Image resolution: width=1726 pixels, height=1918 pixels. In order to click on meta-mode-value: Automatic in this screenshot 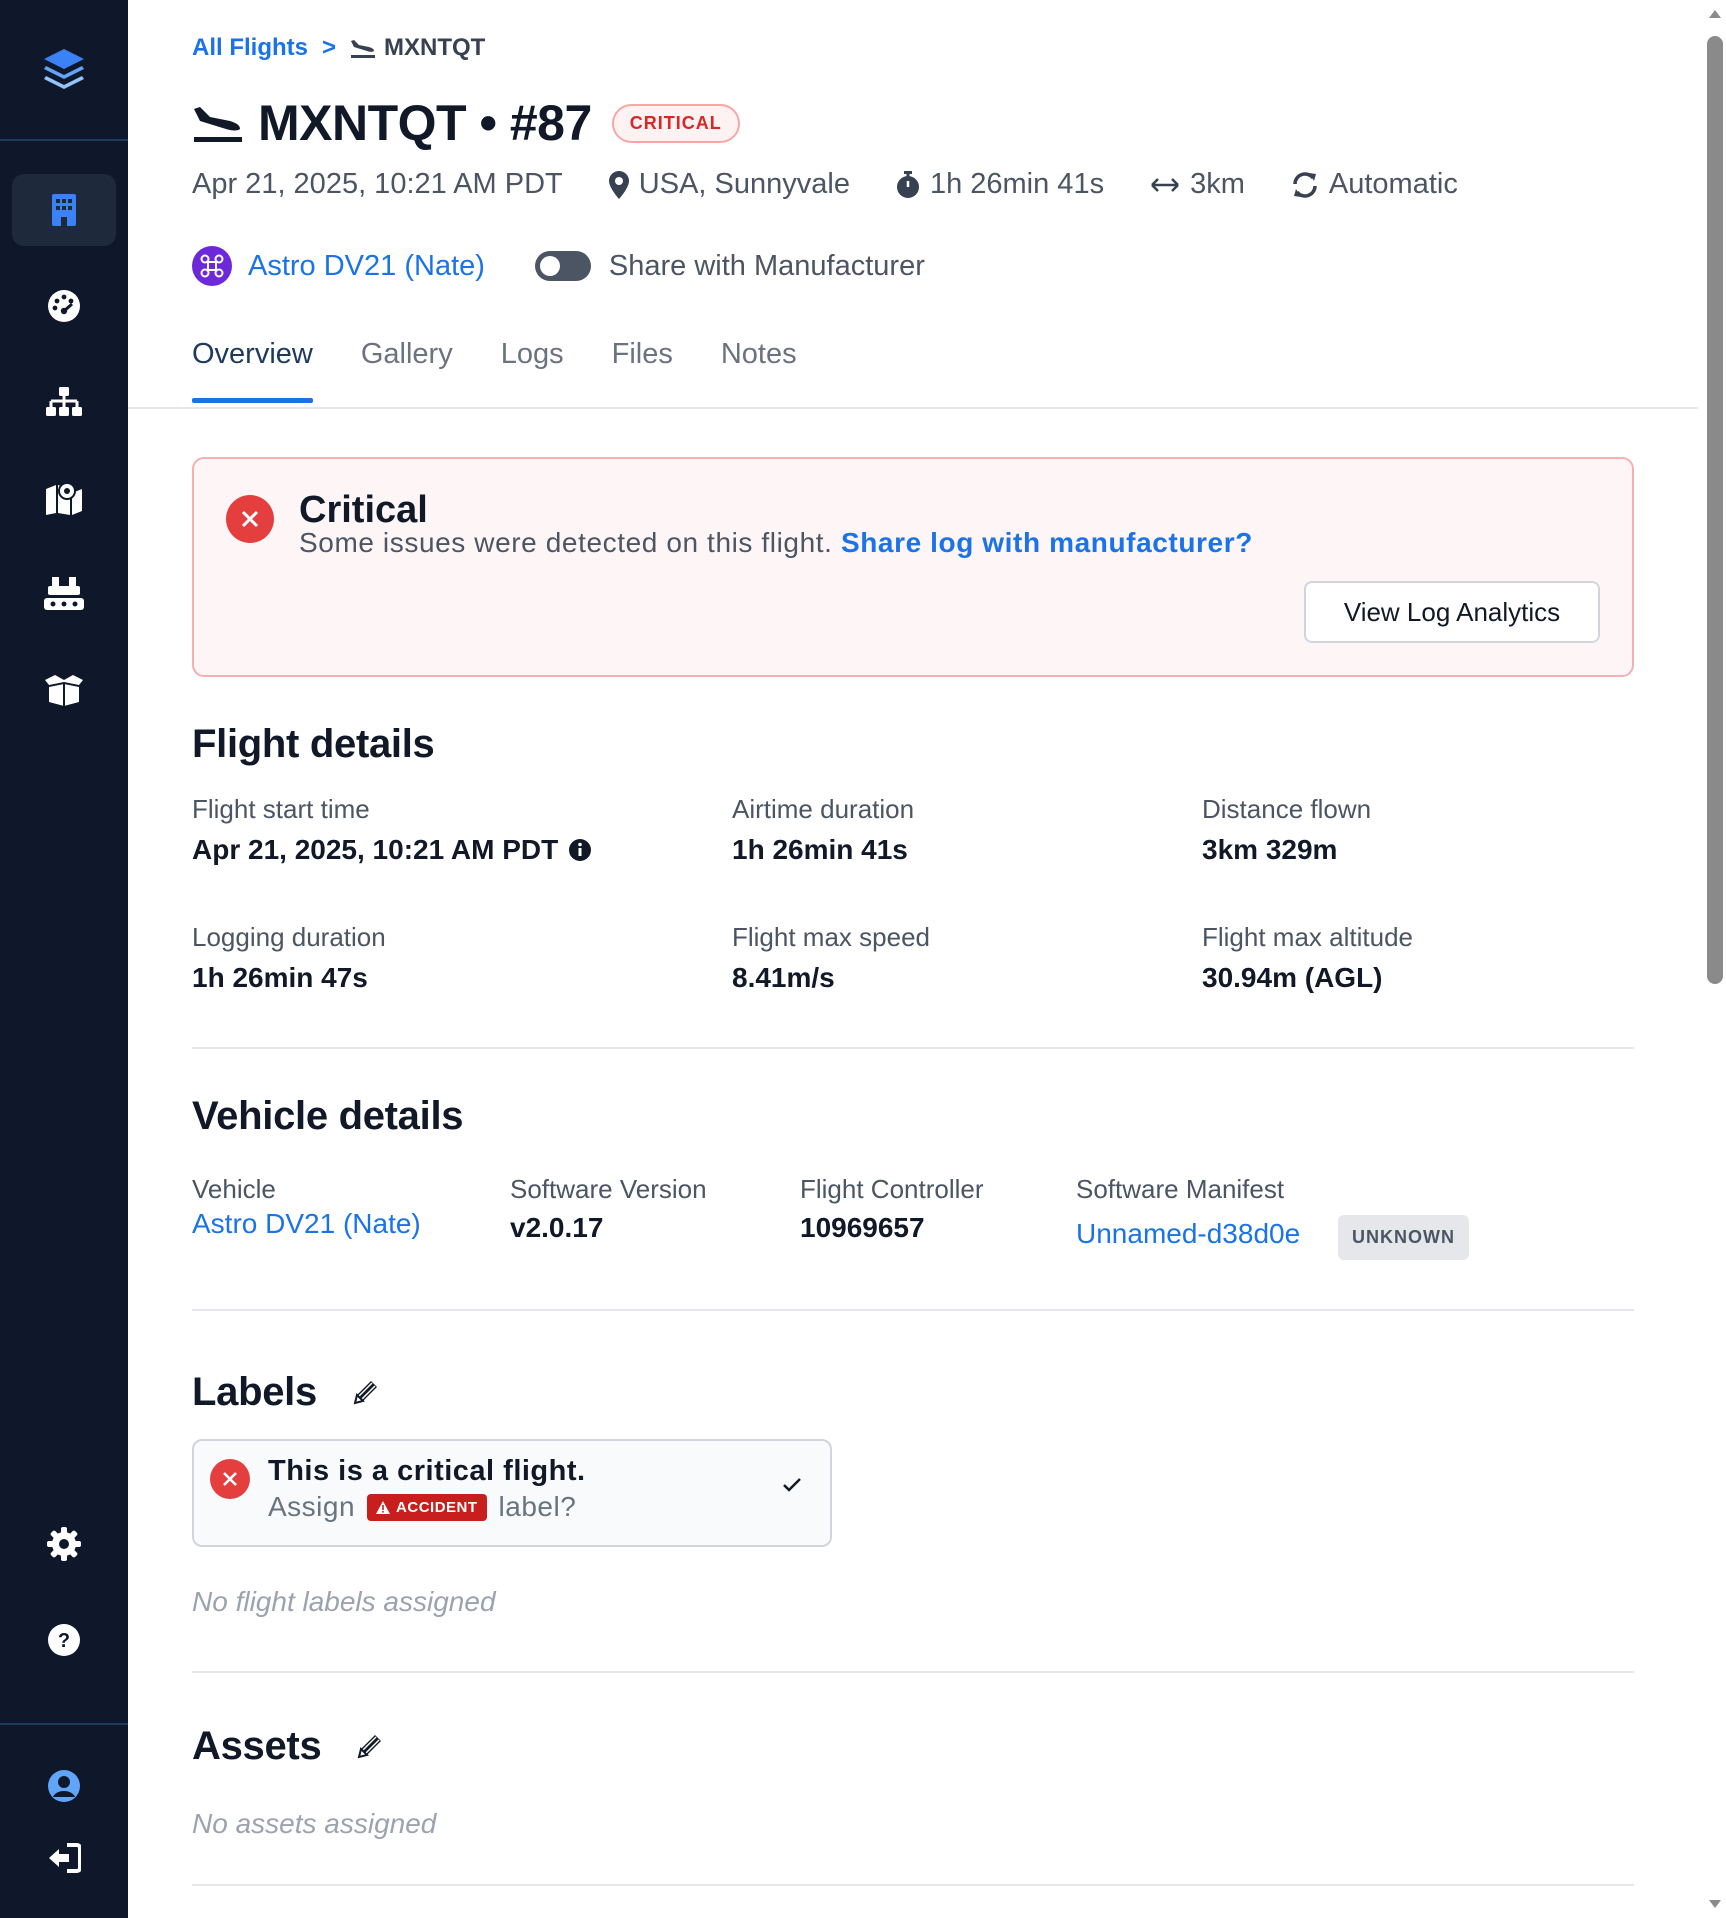, I will do `click(1393, 184)`.